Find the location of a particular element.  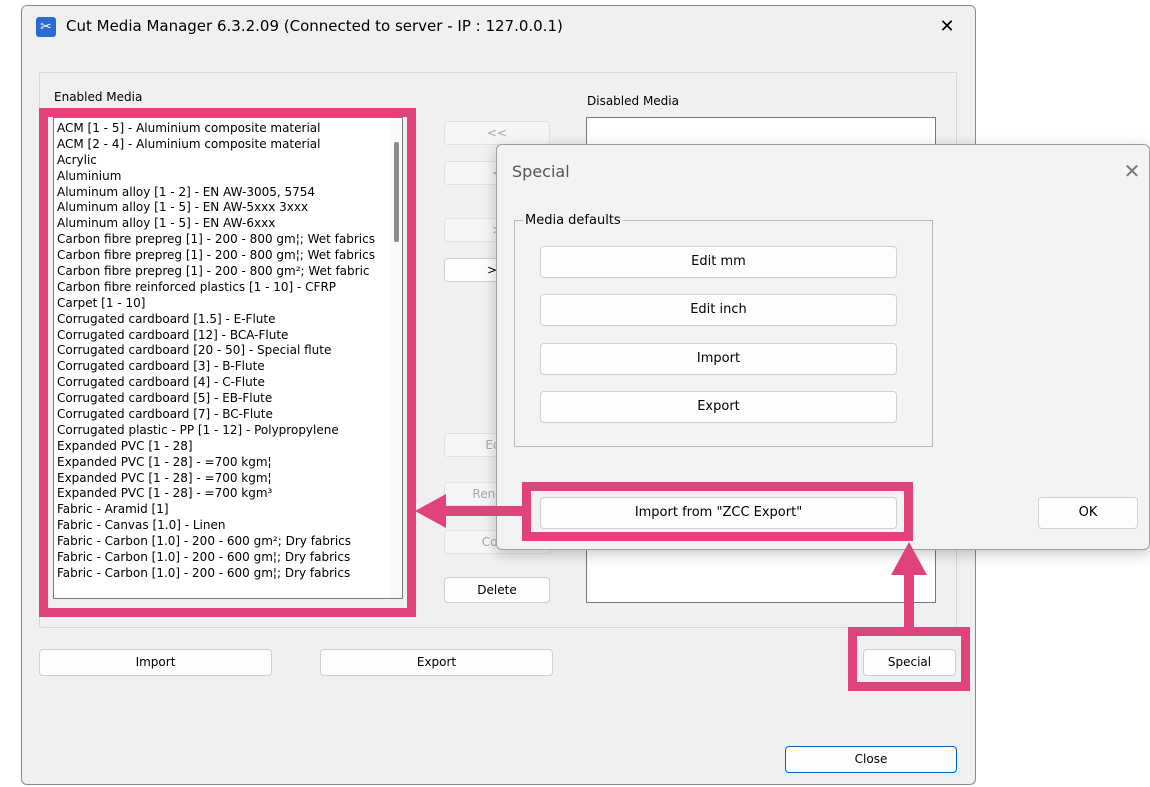

arrow-left-head is located at coordinates (430, 511).